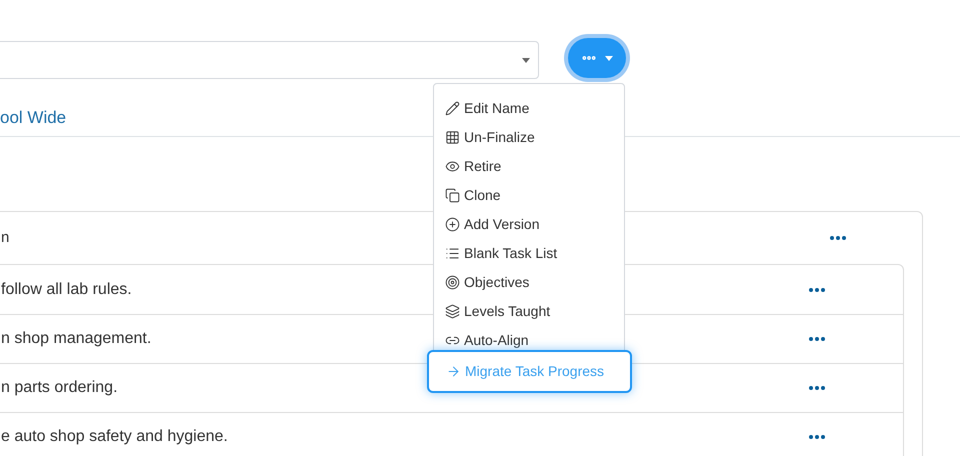 The image size is (960, 456). What do you see at coordinates (5, 238) in the screenshot?
I see `card-title: n` at bounding box center [5, 238].